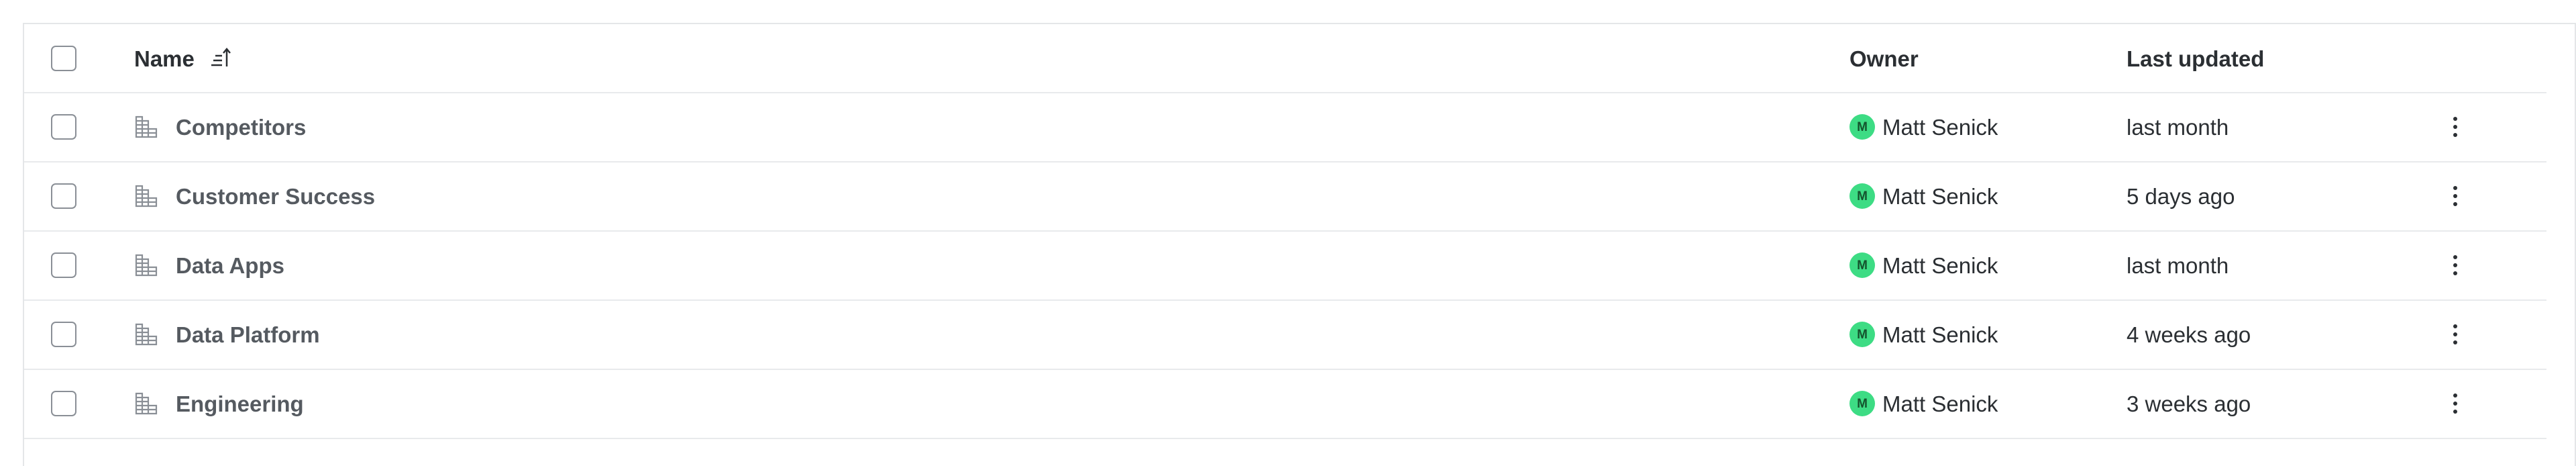 Image resolution: width=2576 pixels, height=466 pixels. I want to click on row-name: Competitors, so click(241, 127).